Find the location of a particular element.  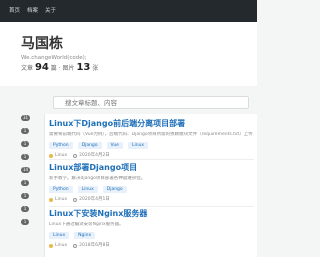

article-date: 2020年4月1日 is located at coordinates (94, 199).